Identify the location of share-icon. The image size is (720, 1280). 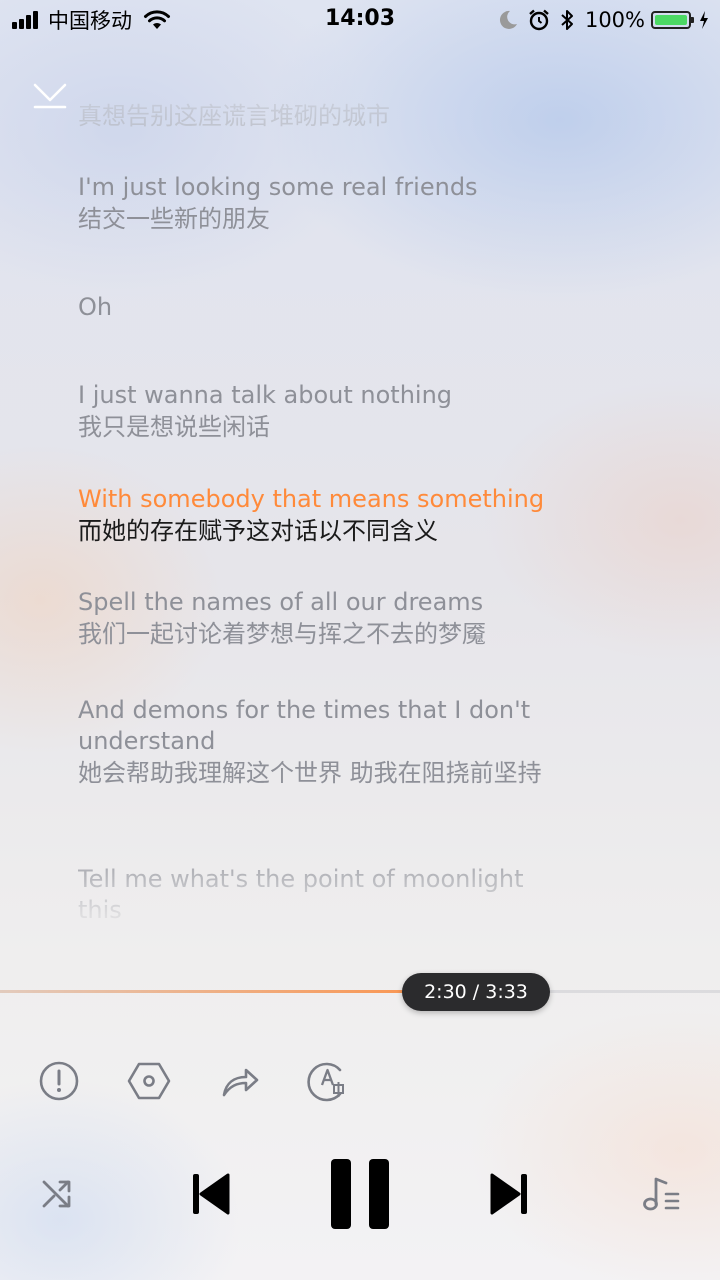
(239, 1081).